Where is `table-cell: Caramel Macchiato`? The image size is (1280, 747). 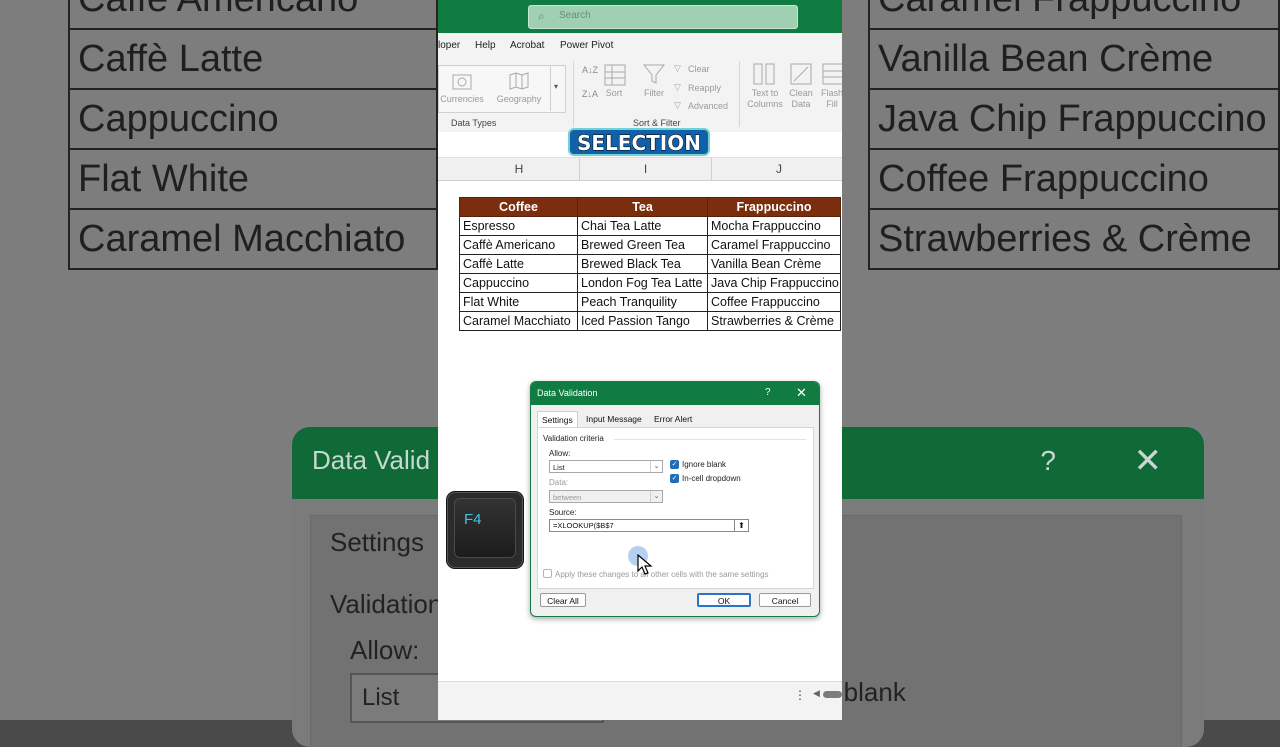
table-cell: Caramel Macchiato is located at coordinates (518, 321).